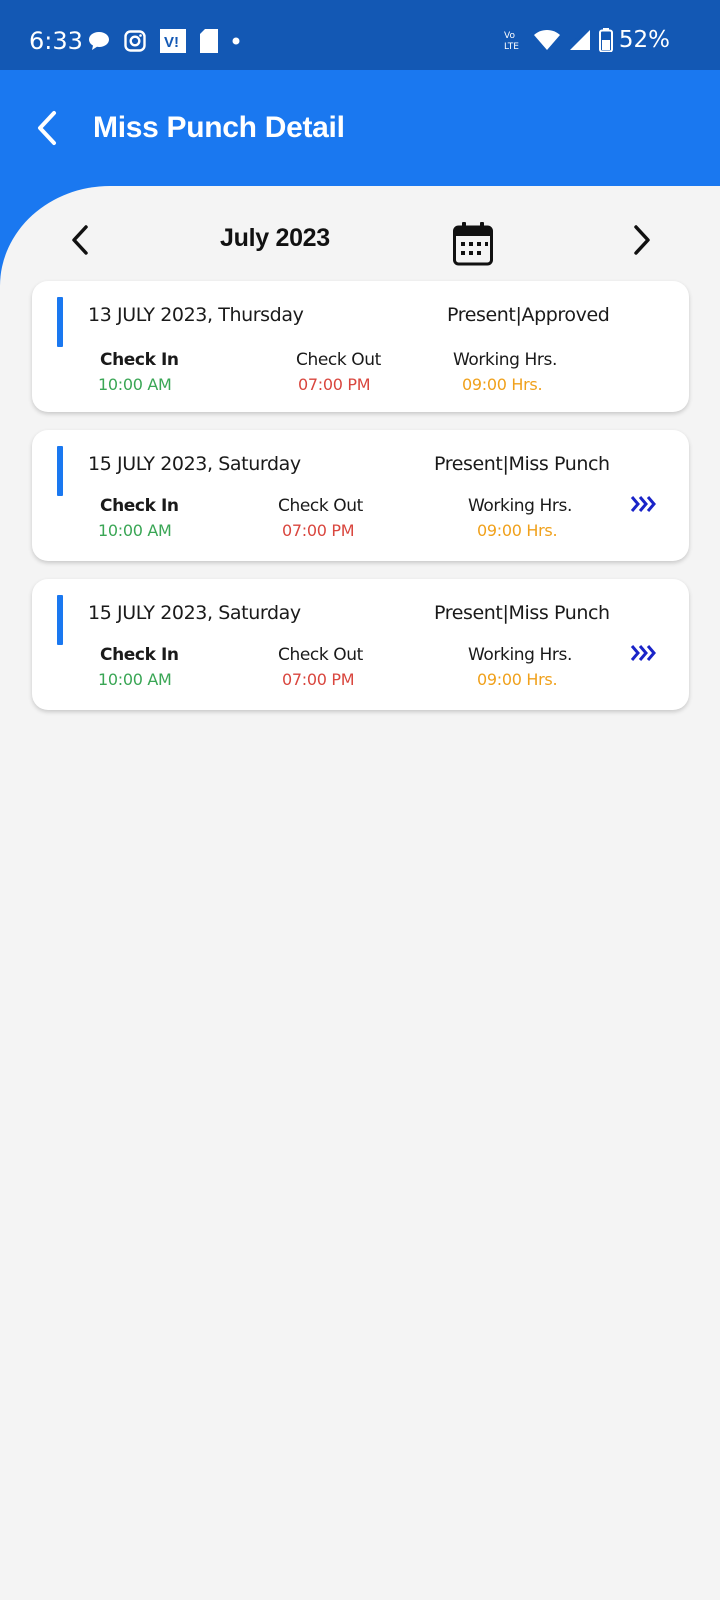 The width and height of the screenshot is (720, 1600). Describe the element at coordinates (360, 35) in the screenshot. I see `status-bar: 6:33 V! Vo LTE 52%` at that location.